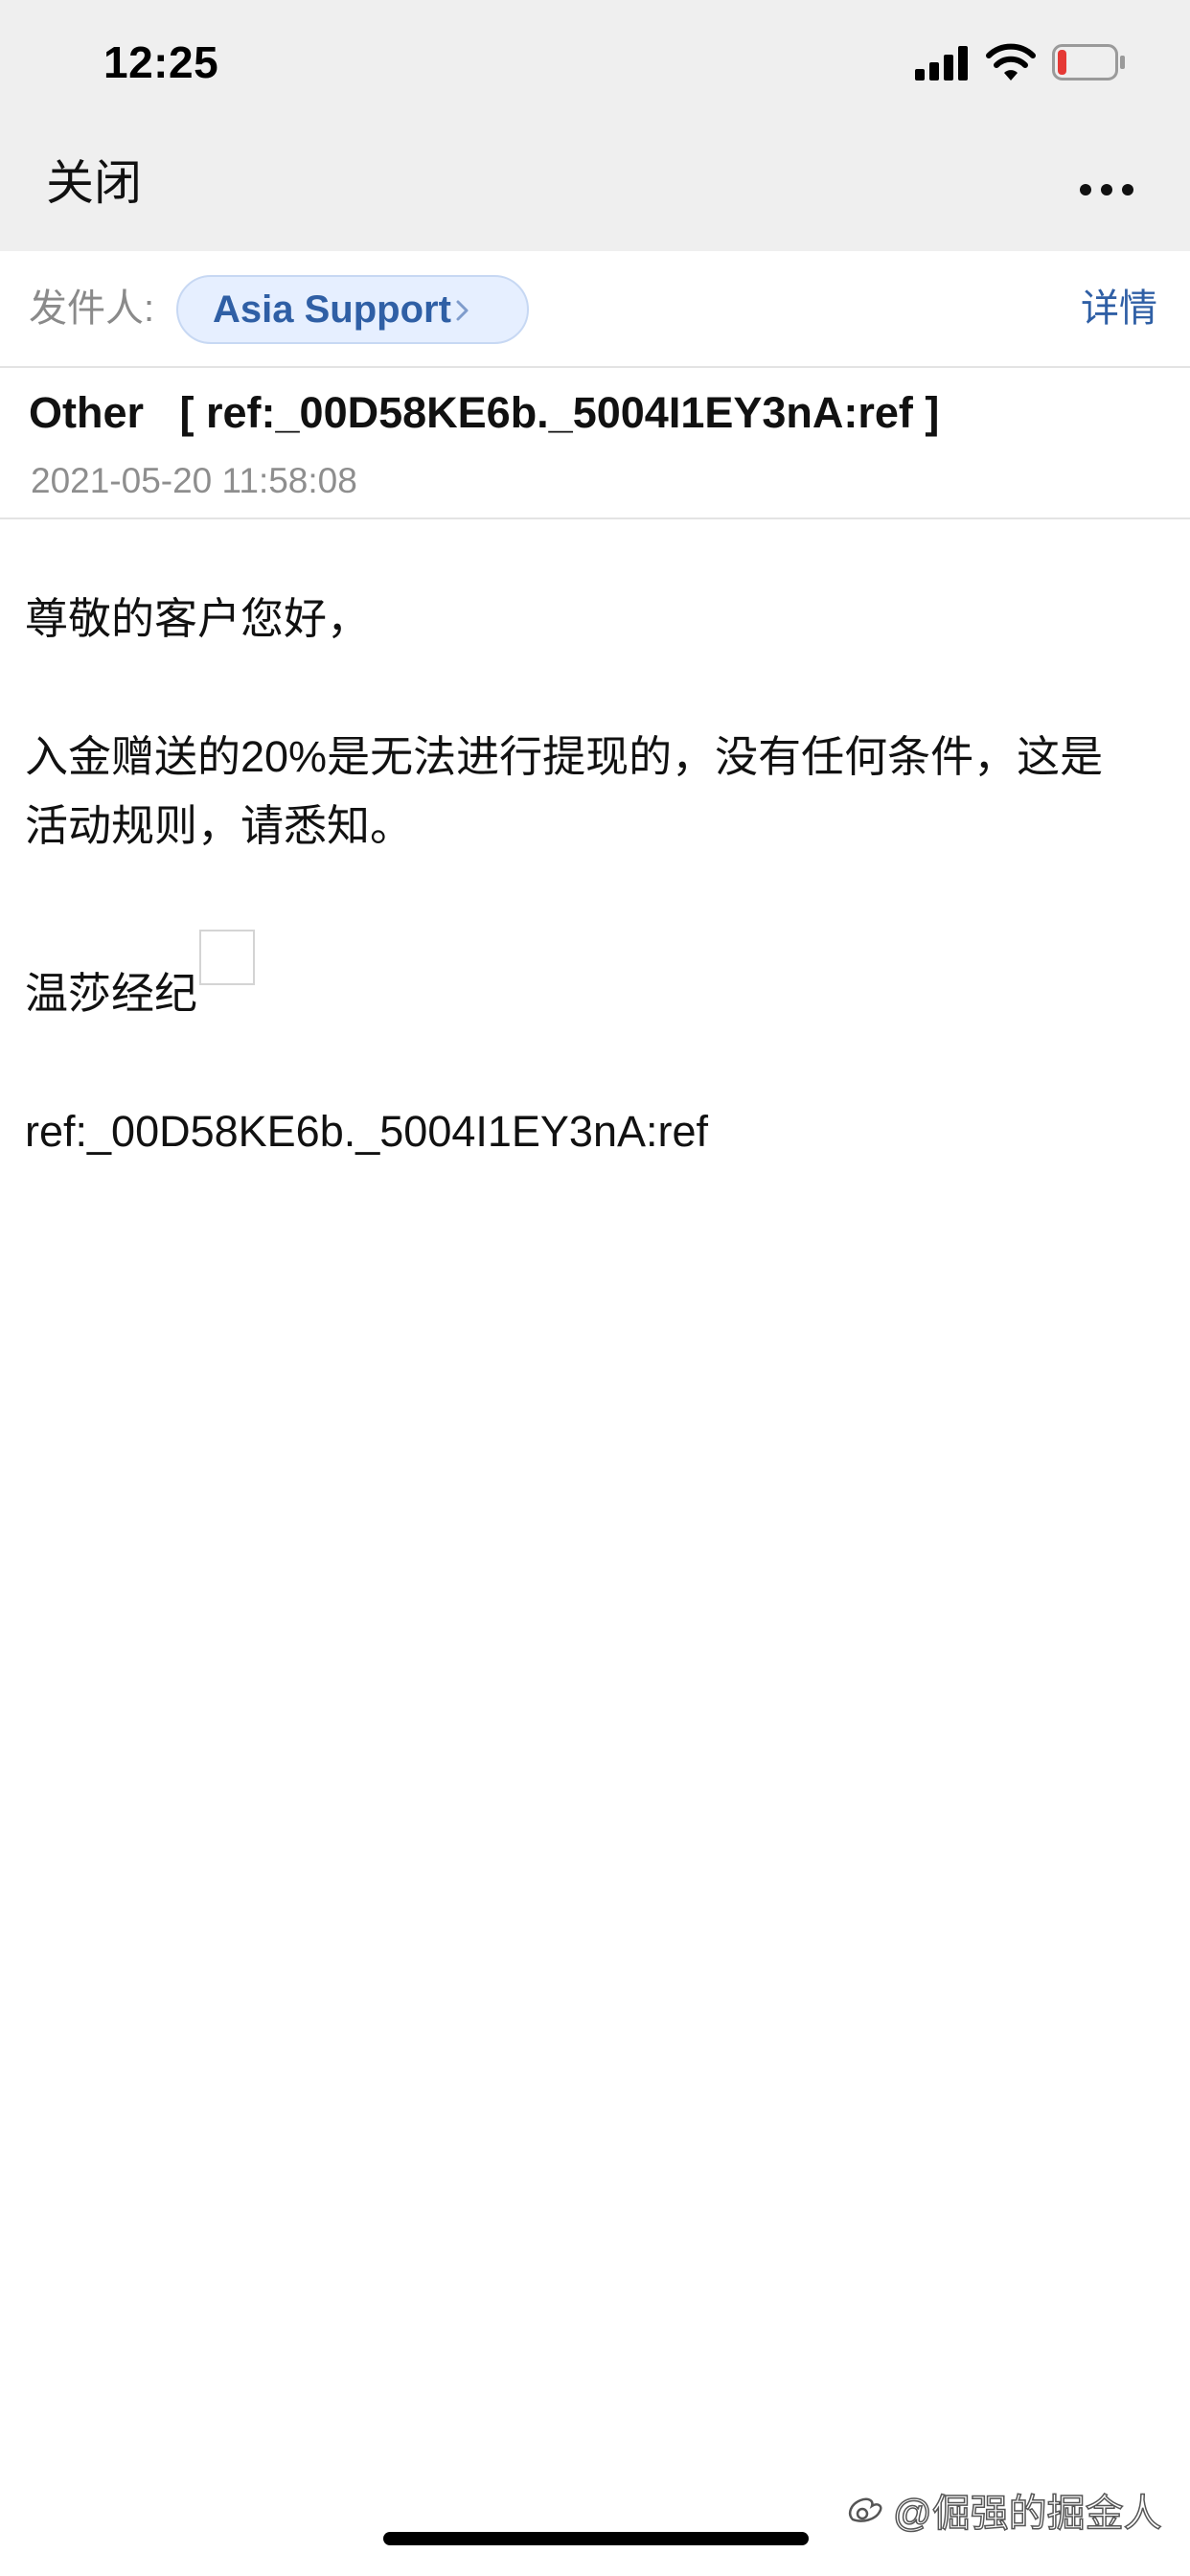 The image size is (1190, 2576). Describe the element at coordinates (586, 979) in the screenshot. I see `signature: 温莎经纪` at that location.